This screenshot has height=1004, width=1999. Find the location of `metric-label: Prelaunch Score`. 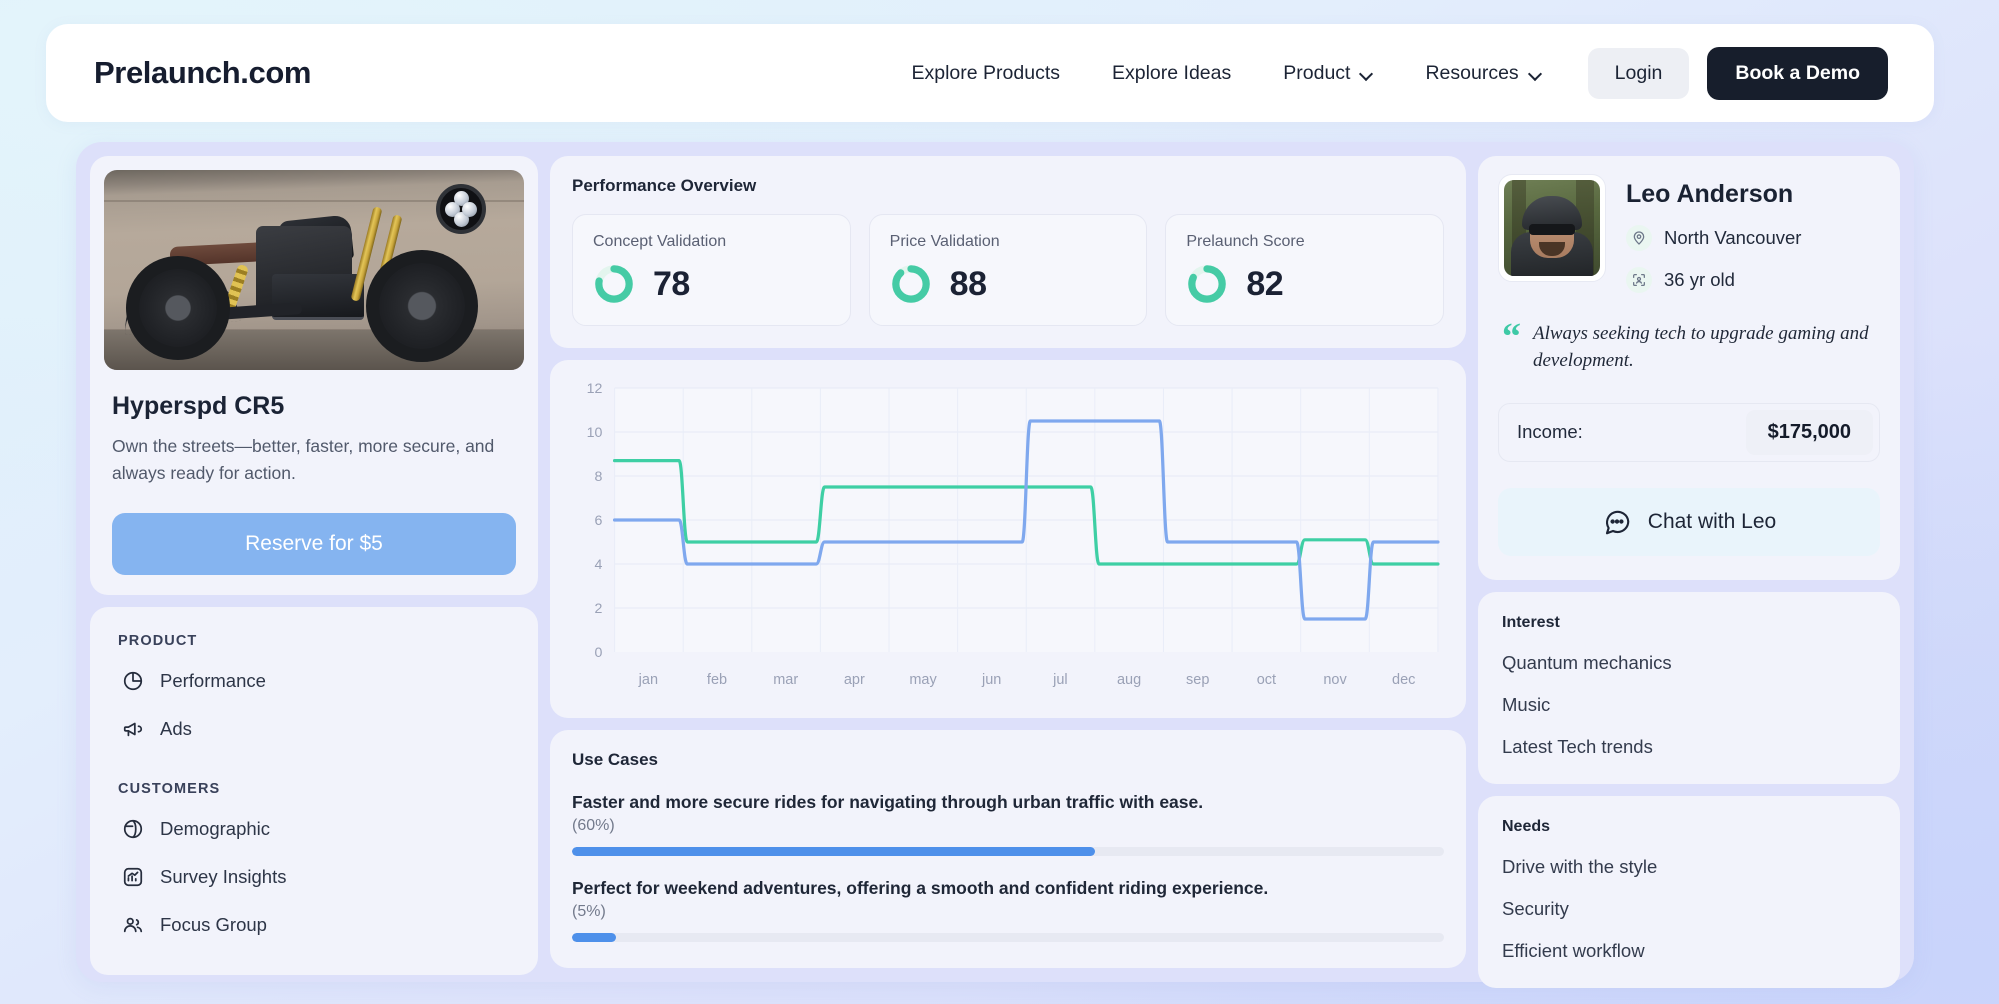

metric-label: Prelaunch Score is located at coordinates (1245, 241).